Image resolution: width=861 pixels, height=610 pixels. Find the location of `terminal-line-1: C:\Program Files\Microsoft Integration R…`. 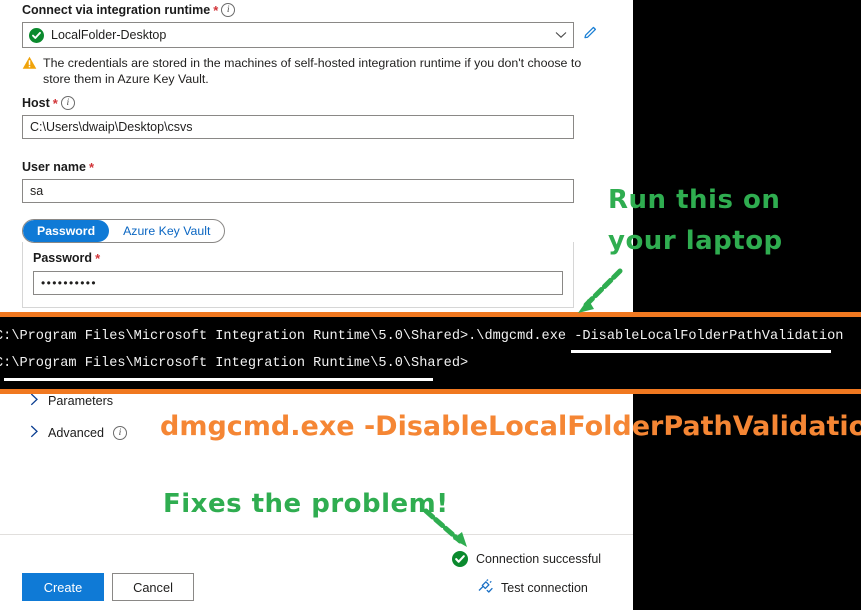

terminal-line-1: C:\Program Files\Microsoft Integration R… is located at coordinates (422, 336).